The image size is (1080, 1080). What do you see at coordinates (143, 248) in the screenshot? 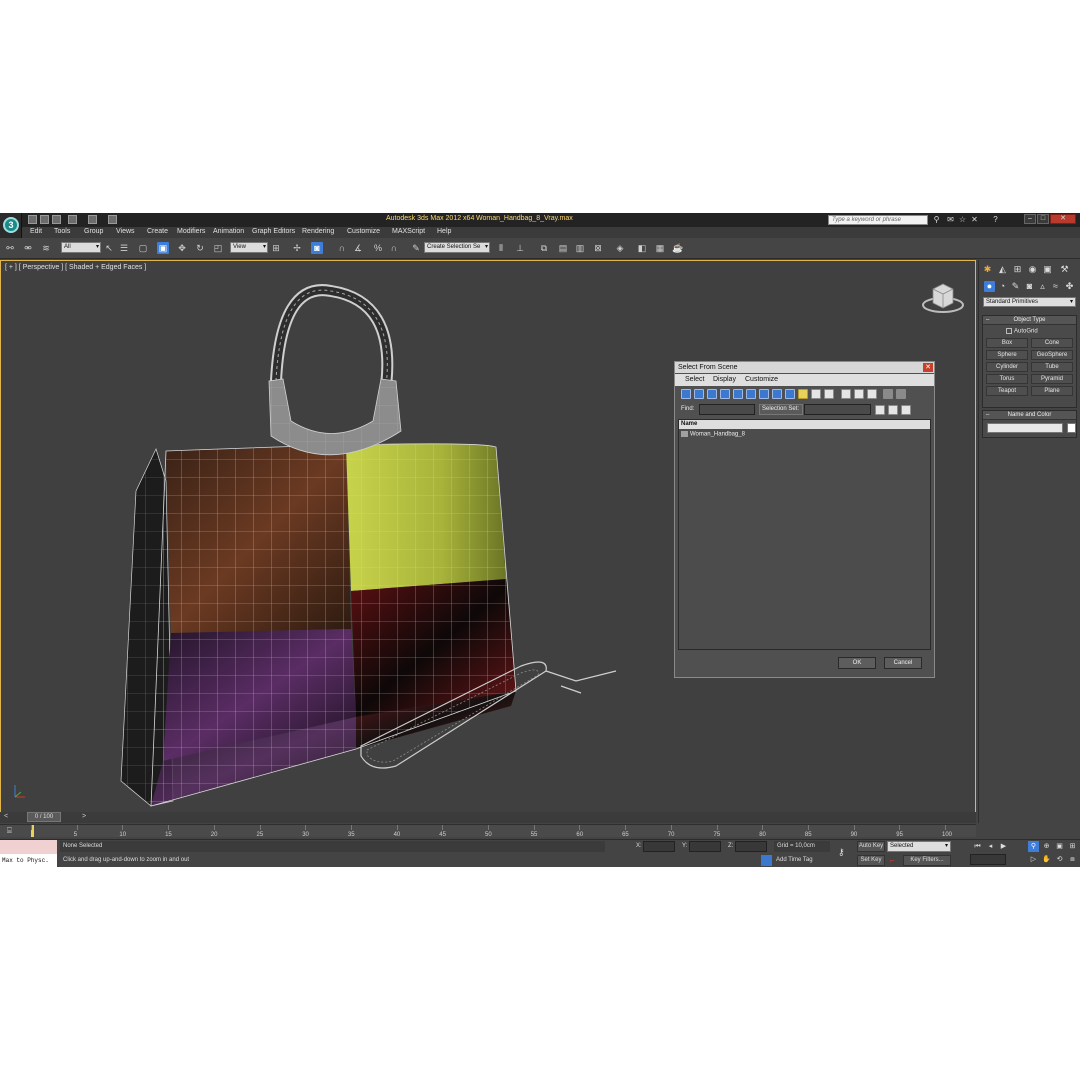
I see `rectangular-selection-icon: ▢` at bounding box center [143, 248].